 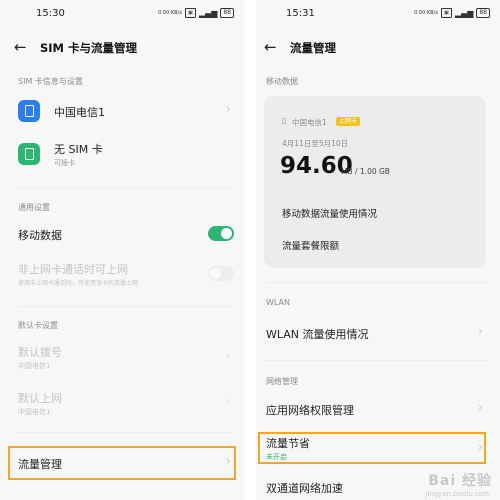 I want to click on non-internet-sub: 使用非上网卡通话时，可使用该卡的流量上网, so click(x=78, y=283).